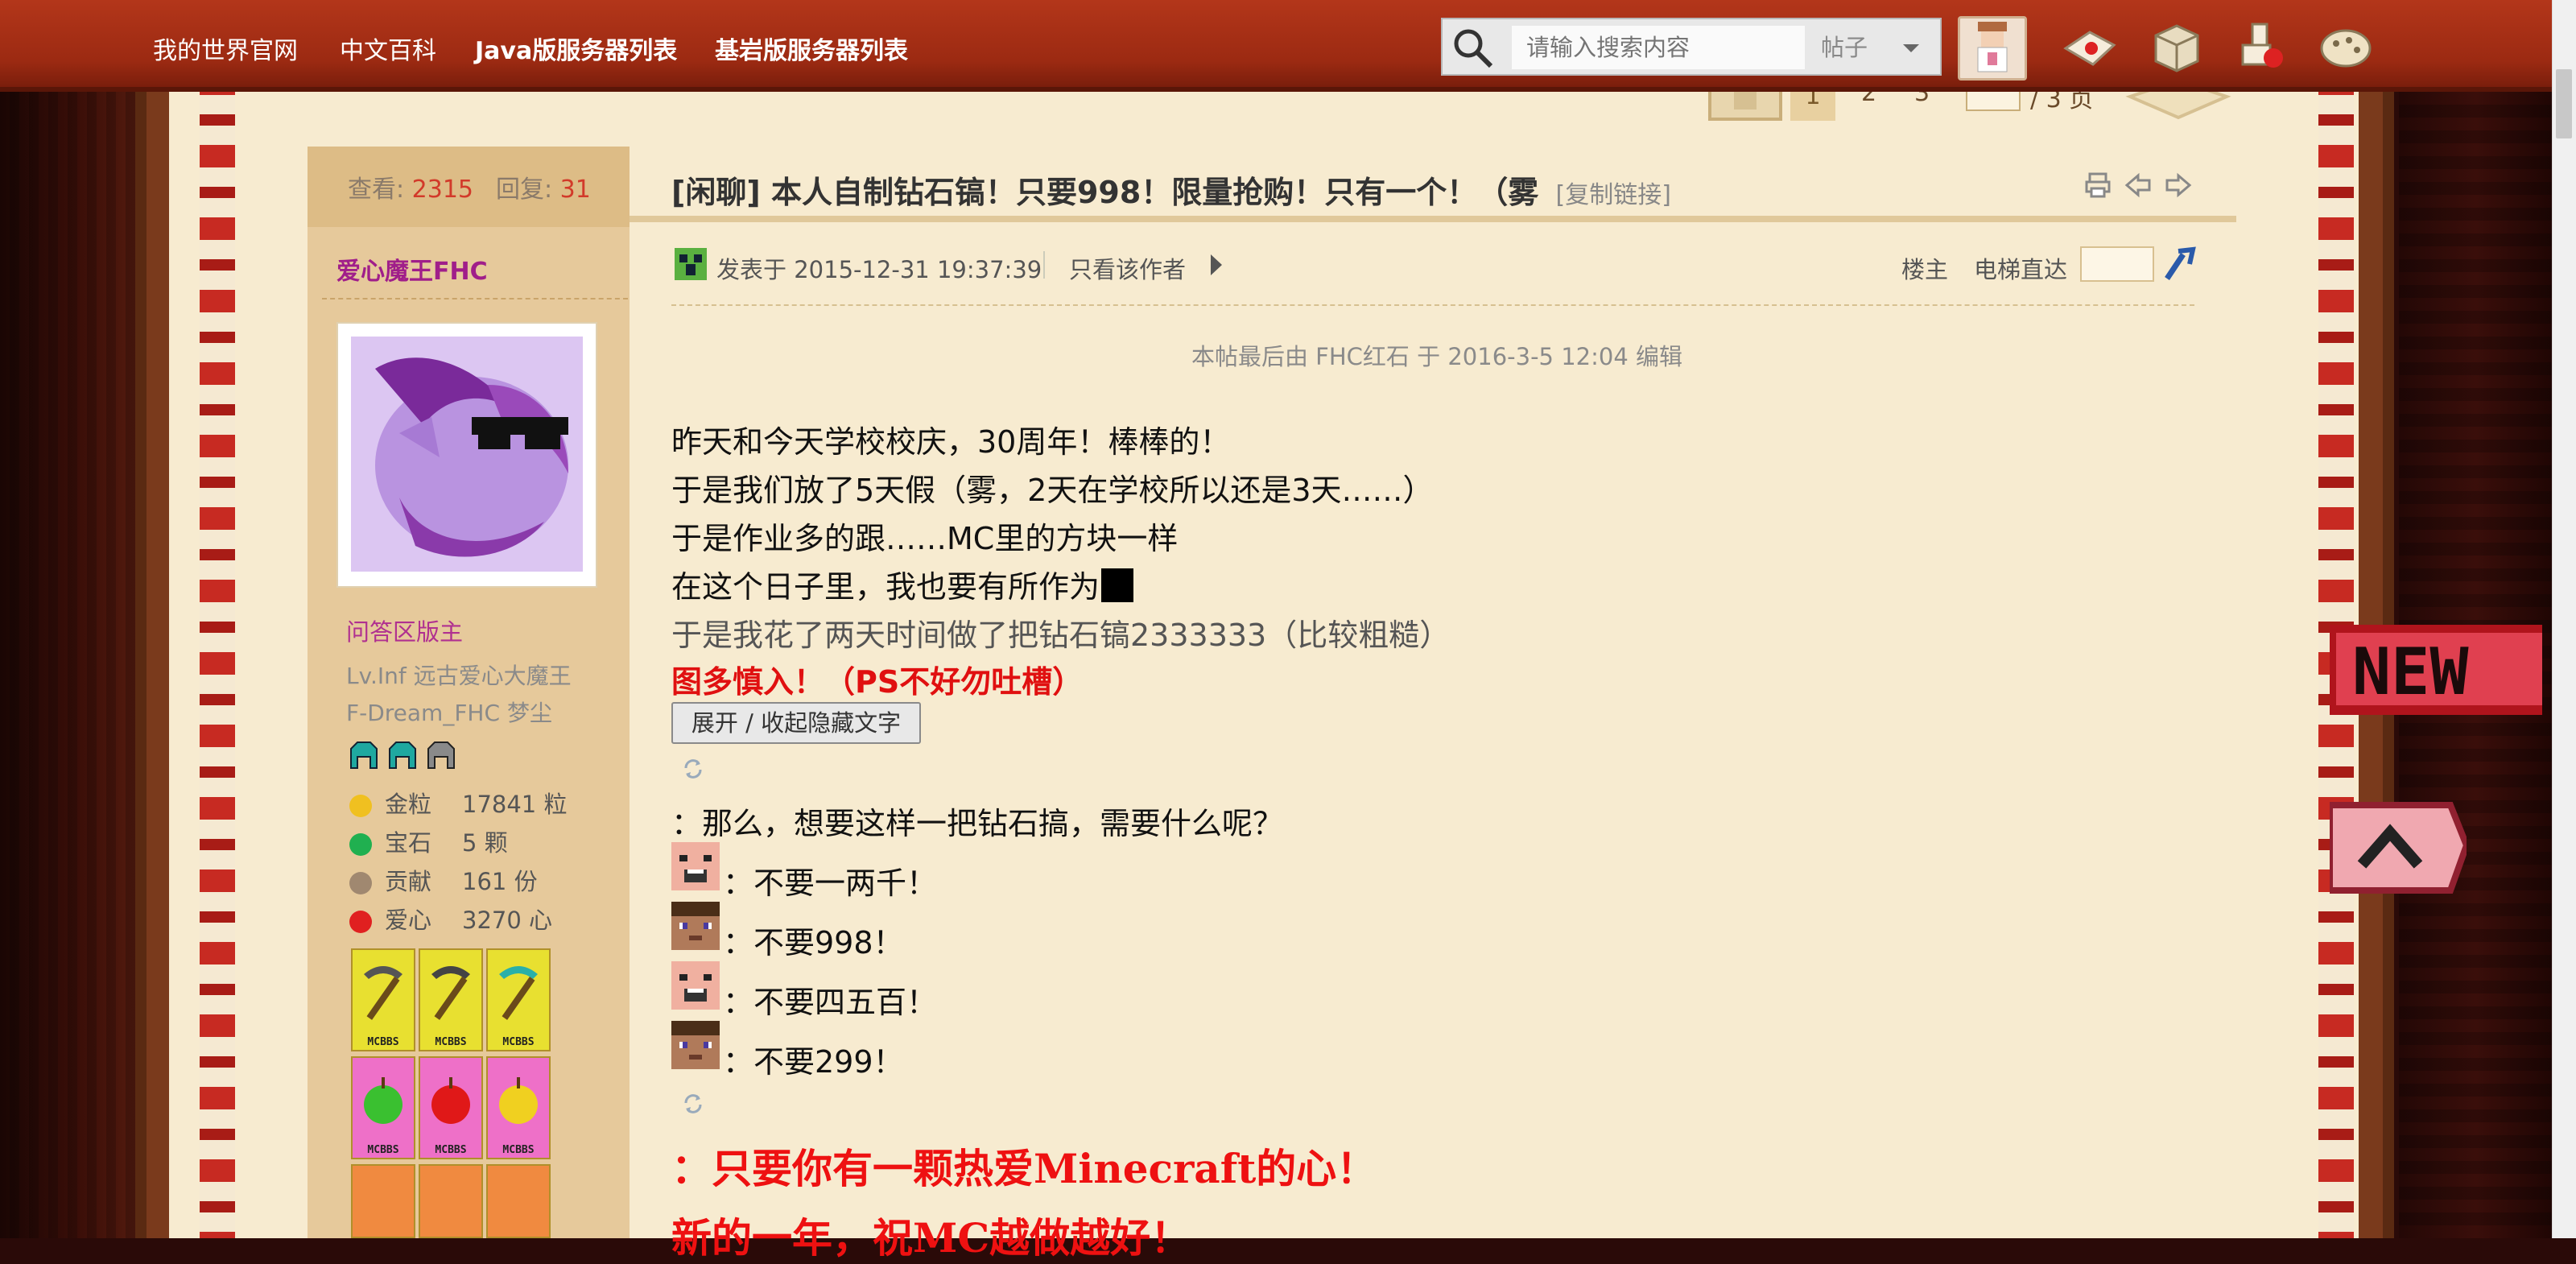 The image size is (2576, 1264). Describe the element at coordinates (404, 630) in the screenshot. I see `author-group: 问答区版主` at that location.